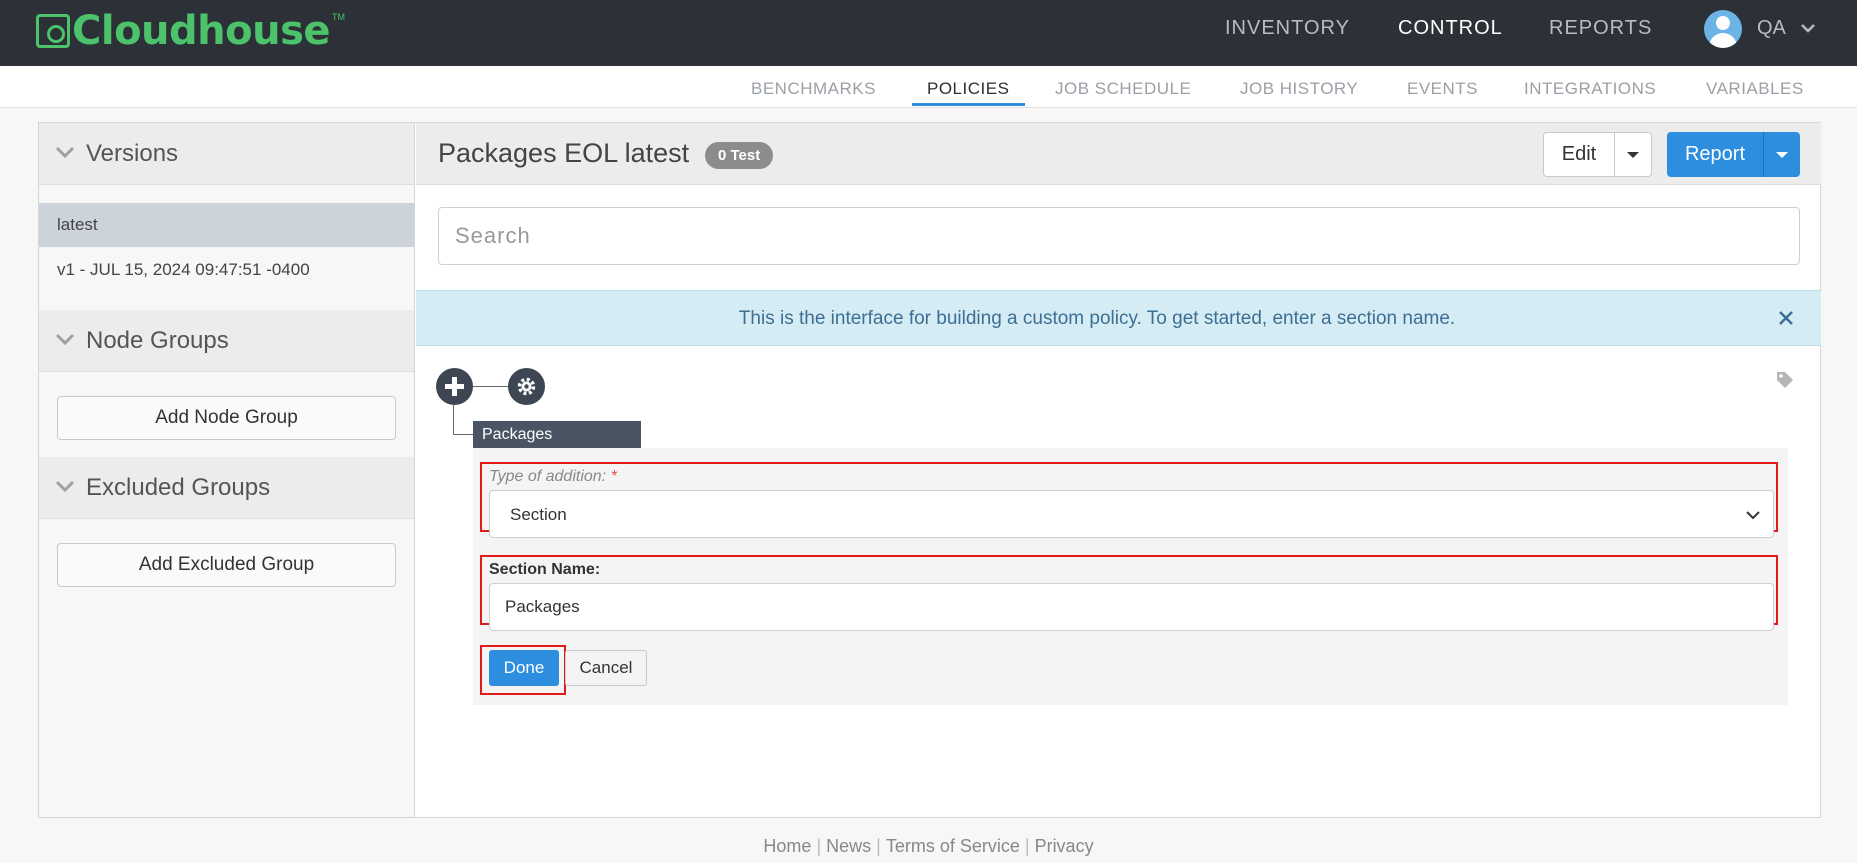 This screenshot has width=1857, height=863. What do you see at coordinates (1131, 514) in the screenshot?
I see `type-of-addition-select: Section` at bounding box center [1131, 514].